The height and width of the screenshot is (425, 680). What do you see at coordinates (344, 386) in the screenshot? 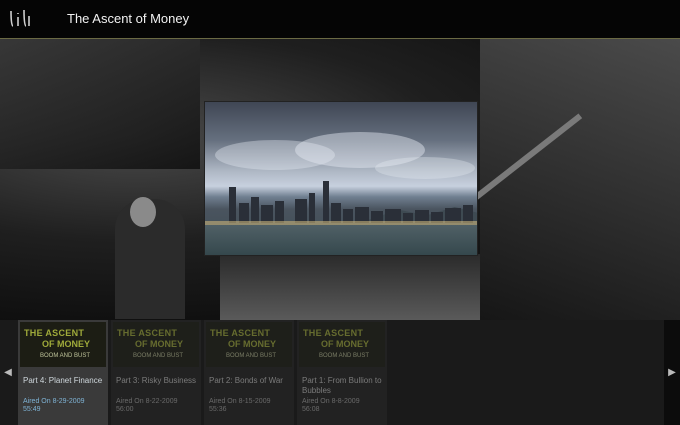
I see `episode-title: Part 1: From Bullion to Bubbles` at bounding box center [344, 386].